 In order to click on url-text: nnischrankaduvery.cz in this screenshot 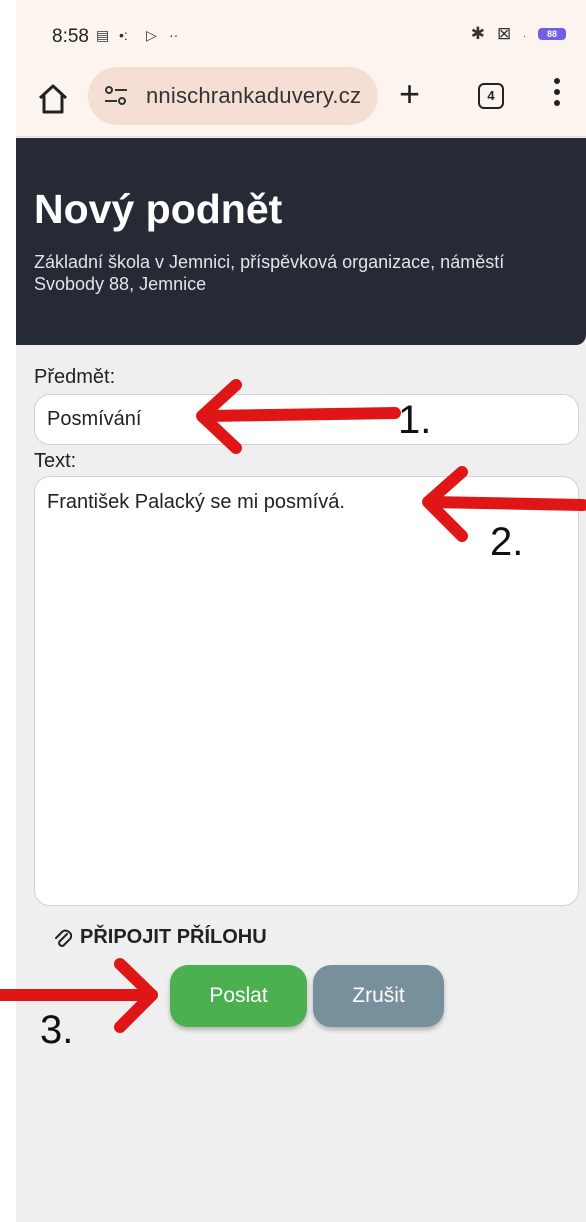, I will do `click(254, 95)`.